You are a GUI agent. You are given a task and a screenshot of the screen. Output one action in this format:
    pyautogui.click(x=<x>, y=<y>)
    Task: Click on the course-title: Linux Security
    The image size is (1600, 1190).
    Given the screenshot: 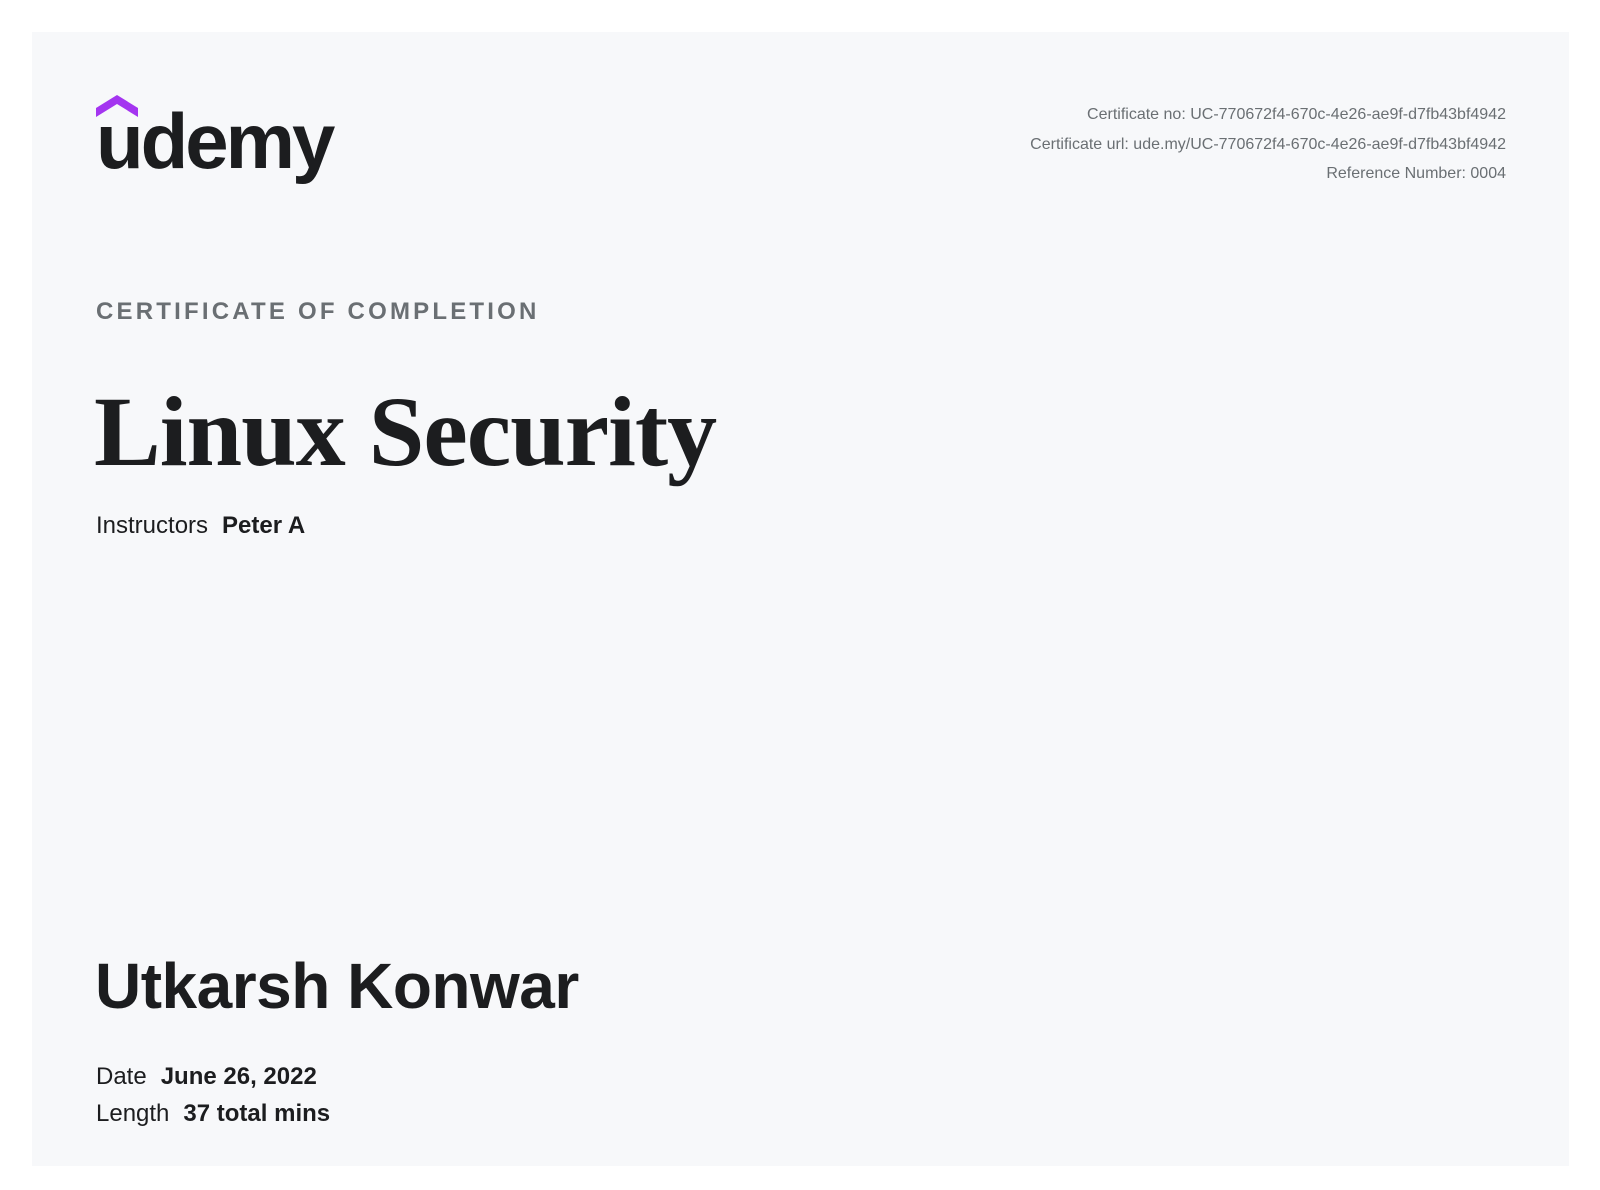 What is the action you would take?
    pyautogui.click(x=405, y=431)
    